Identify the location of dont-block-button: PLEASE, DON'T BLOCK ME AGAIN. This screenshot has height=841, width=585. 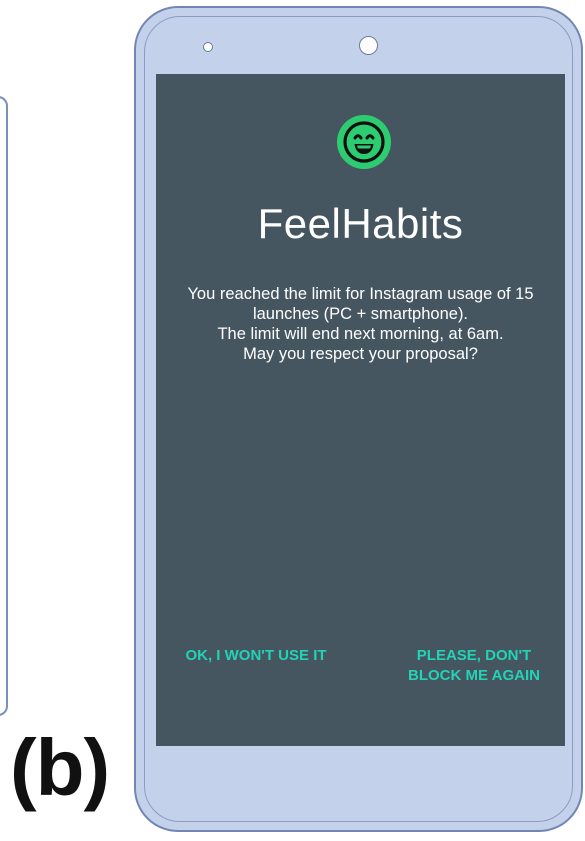
(474, 666).